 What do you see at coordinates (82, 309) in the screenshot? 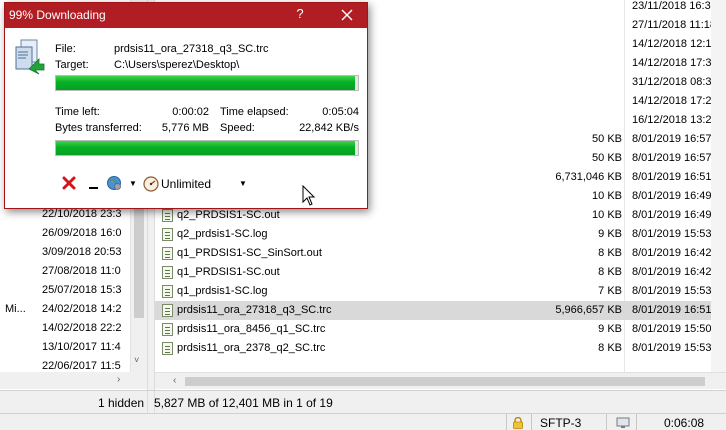
I see `file-date: 24/02/2018 14:2` at bounding box center [82, 309].